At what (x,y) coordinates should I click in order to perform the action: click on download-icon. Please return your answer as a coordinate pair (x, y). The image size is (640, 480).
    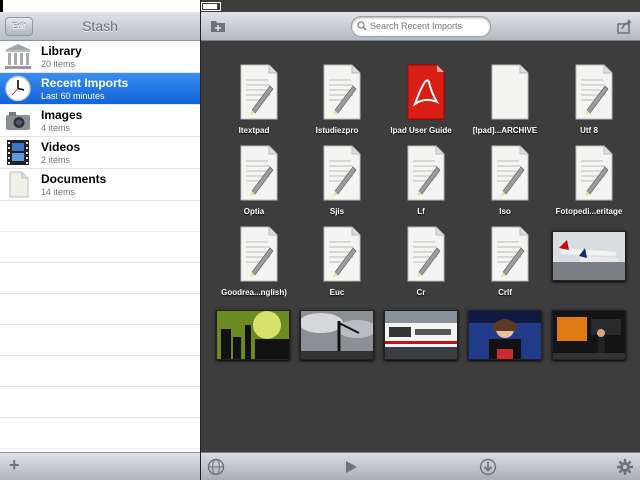
    Looking at the image, I should click on (488, 467).